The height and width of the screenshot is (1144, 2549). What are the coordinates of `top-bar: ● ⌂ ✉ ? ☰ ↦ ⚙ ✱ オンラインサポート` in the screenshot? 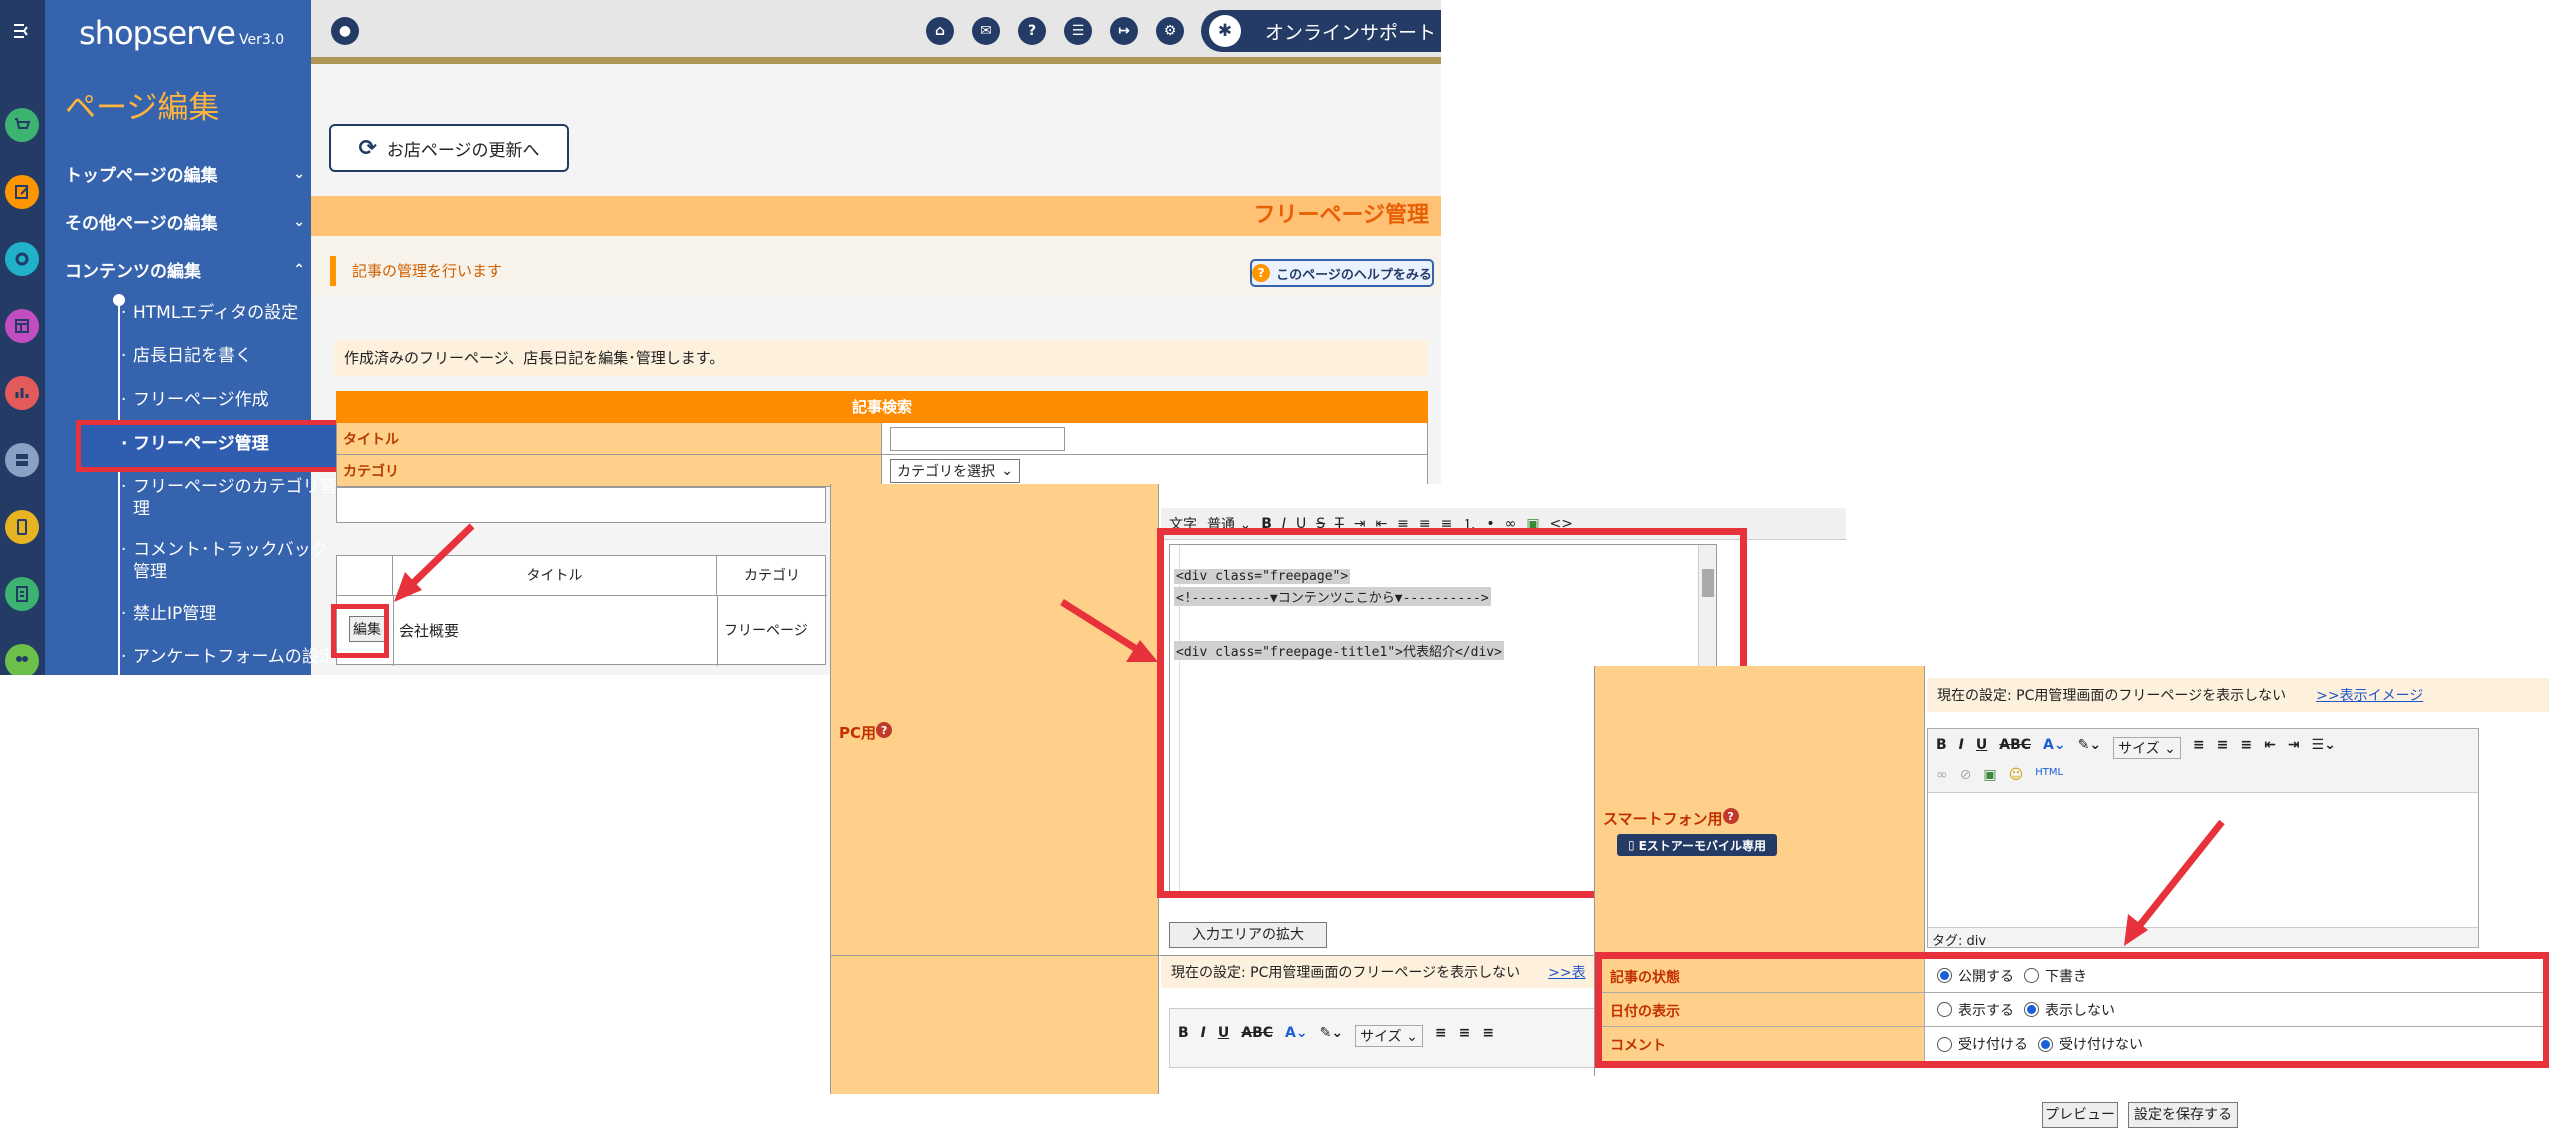 It's located at (876, 32).